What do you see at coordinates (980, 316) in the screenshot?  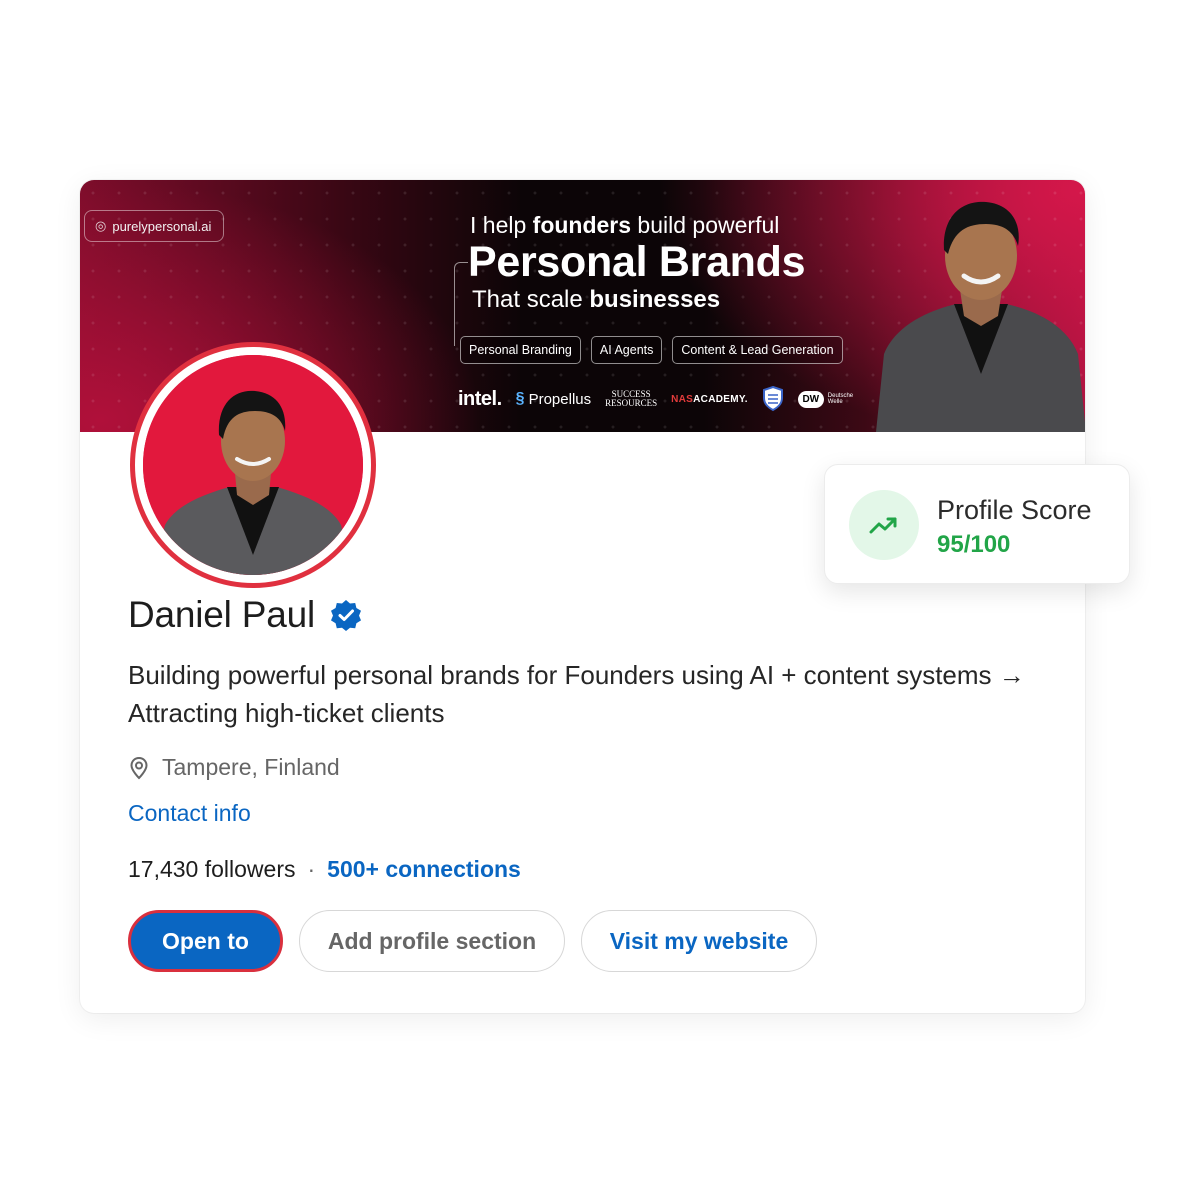 I see `banner-portrait-photo` at bounding box center [980, 316].